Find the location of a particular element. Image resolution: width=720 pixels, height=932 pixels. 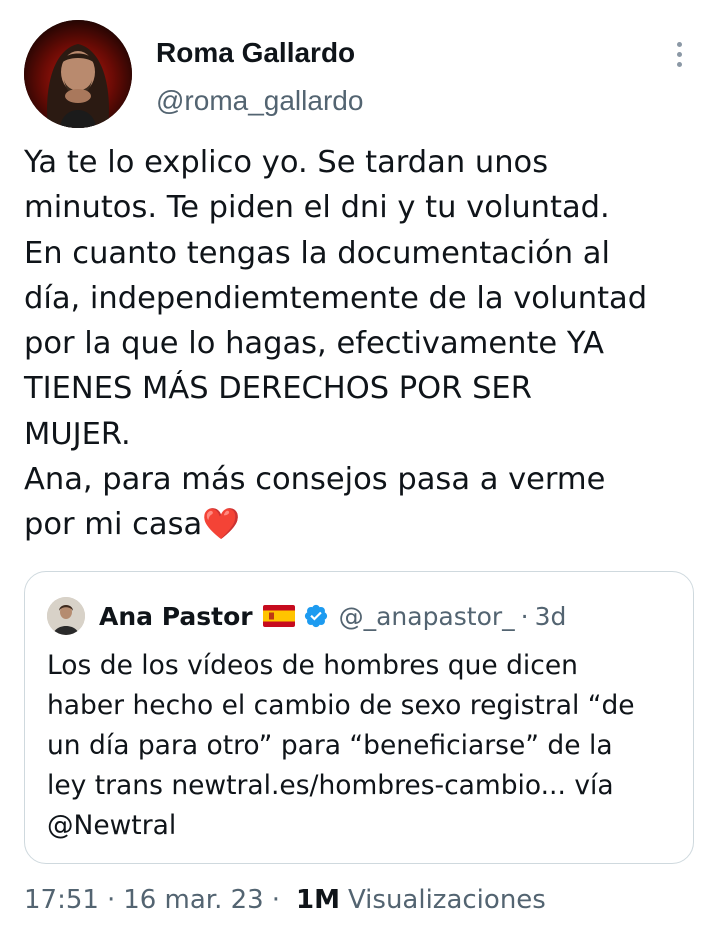

tweet-line: Ana, para más consejos pasa a verme is located at coordinates (315, 480).